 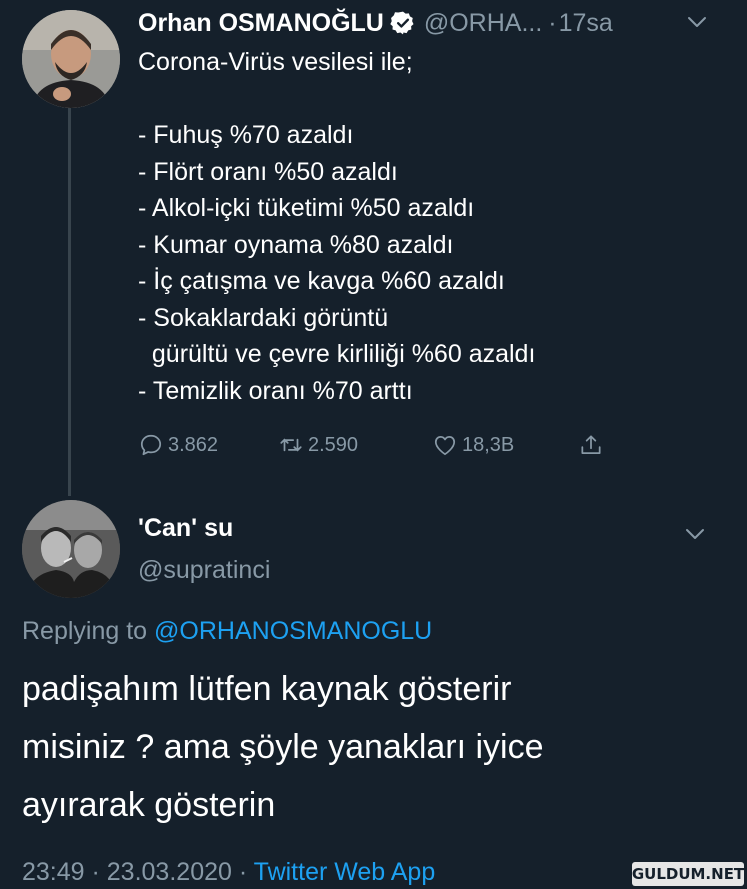 I want to click on tweet-line: - Alkol-içki tüketimi %50 azaldı, so click(x=306, y=208).